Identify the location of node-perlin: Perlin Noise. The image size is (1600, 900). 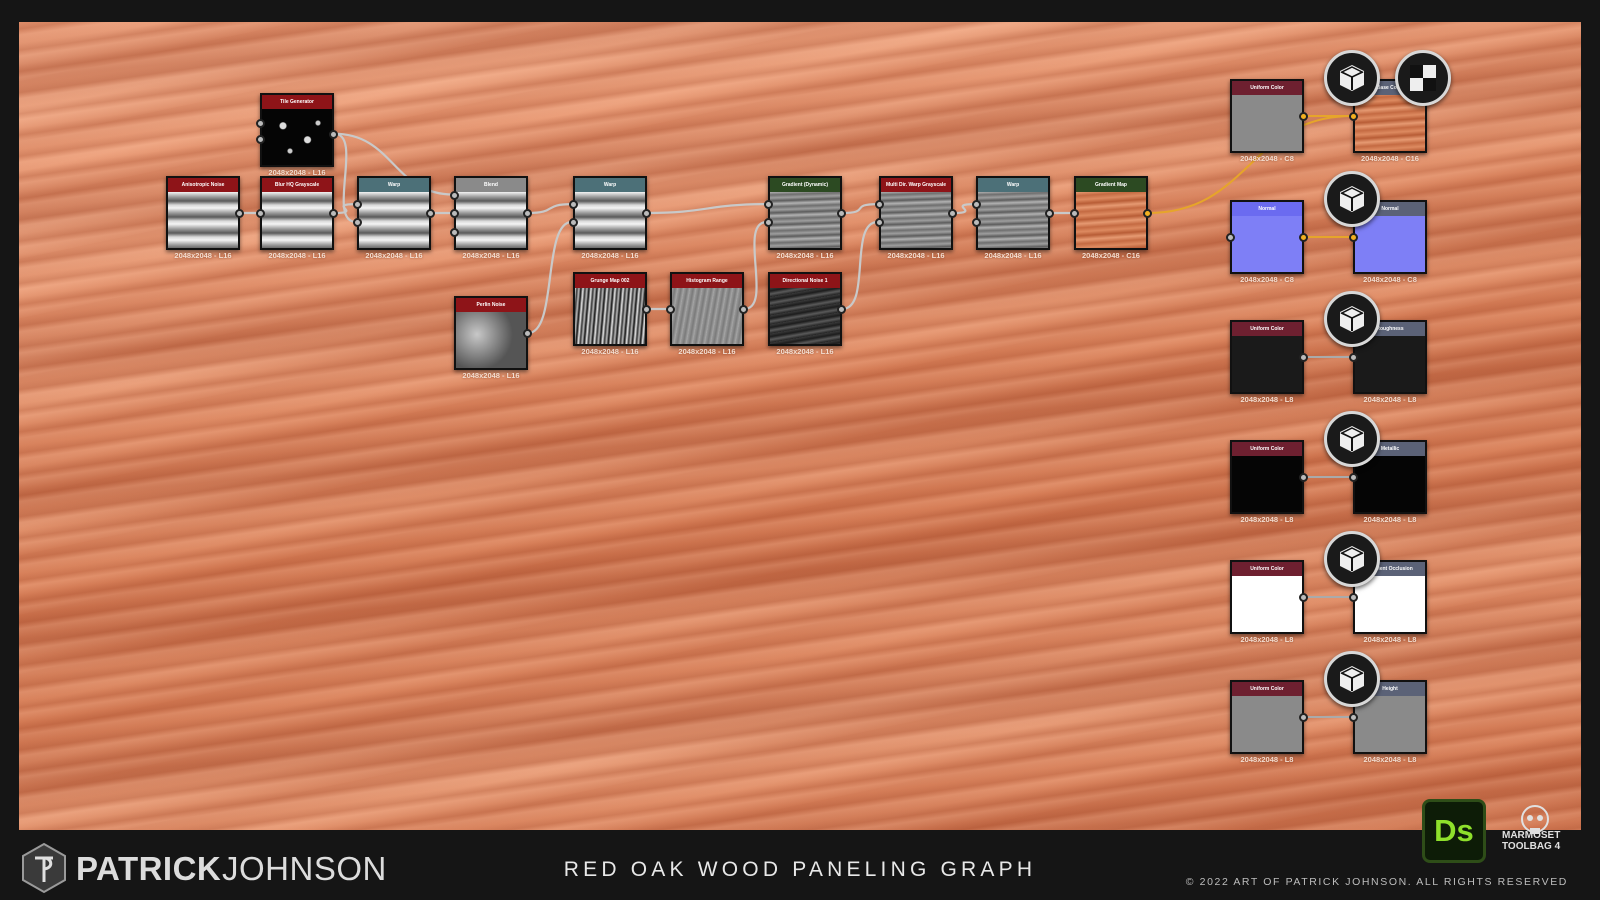
(491, 333).